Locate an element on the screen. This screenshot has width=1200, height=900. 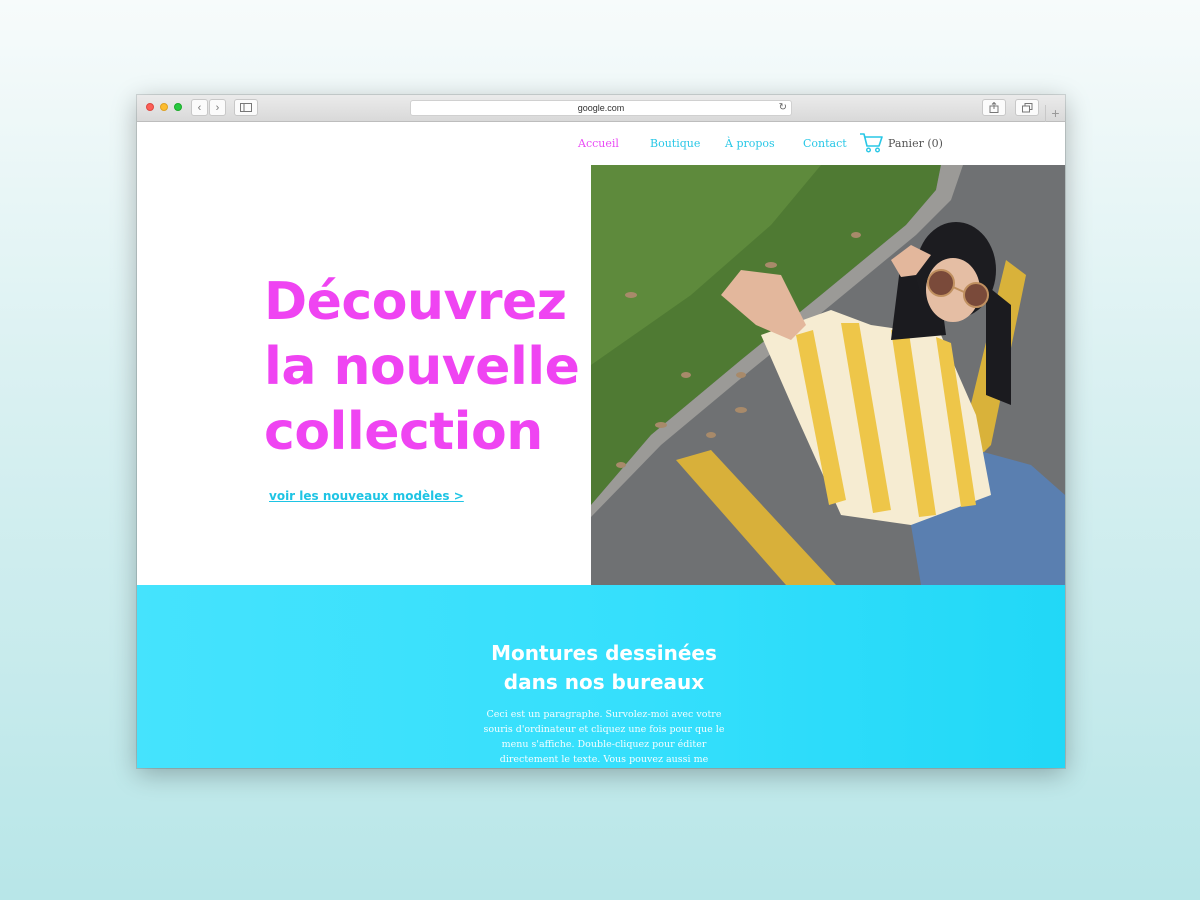
section-title: Montures dessinées dans nos bureaux is located at coordinates (601, 668).